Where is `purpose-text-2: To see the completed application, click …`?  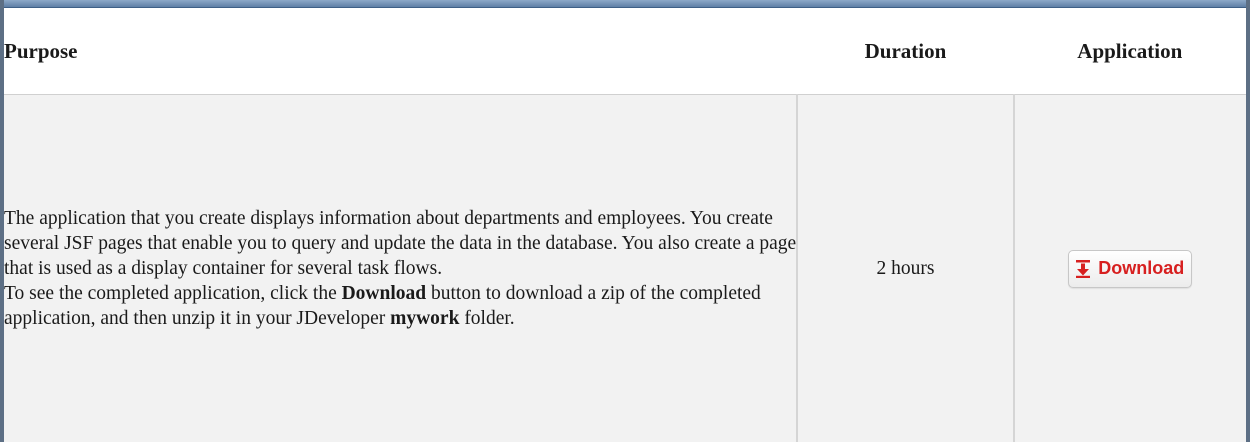
purpose-text-2: To see the completed application, click … is located at coordinates (400, 306).